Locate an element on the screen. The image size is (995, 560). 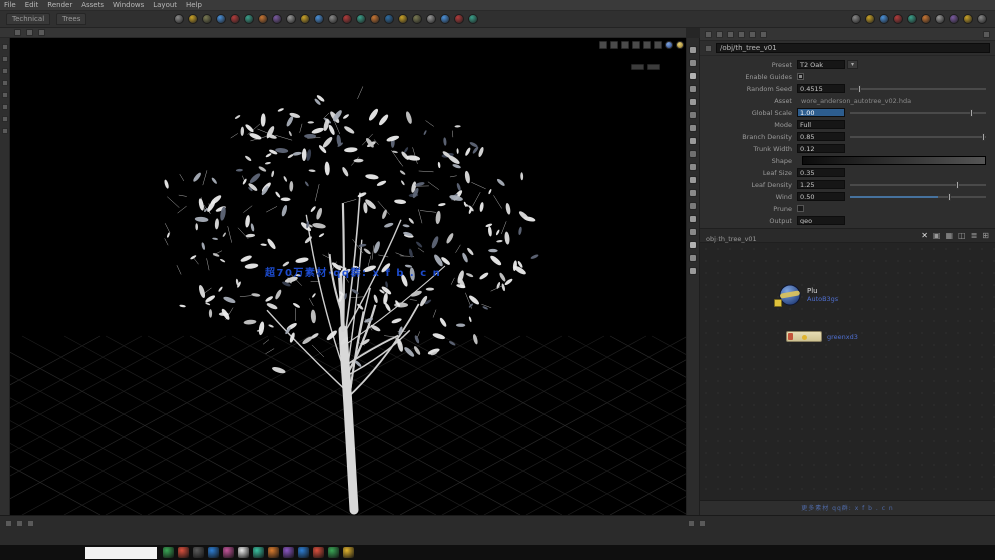
taskbar-window-thumbnail is located at coordinates (121, 553).